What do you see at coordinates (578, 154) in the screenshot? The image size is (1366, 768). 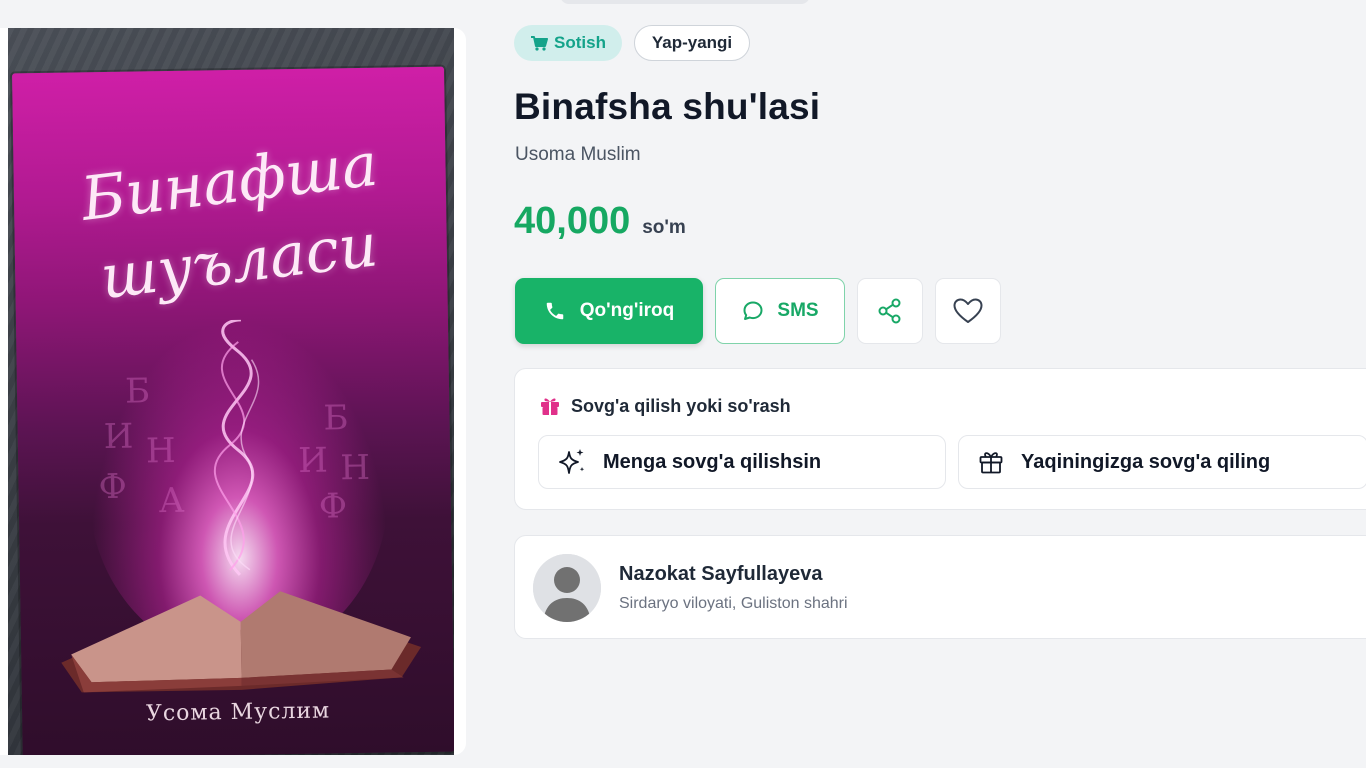 I see `book-author: Usoma Muslim` at bounding box center [578, 154].